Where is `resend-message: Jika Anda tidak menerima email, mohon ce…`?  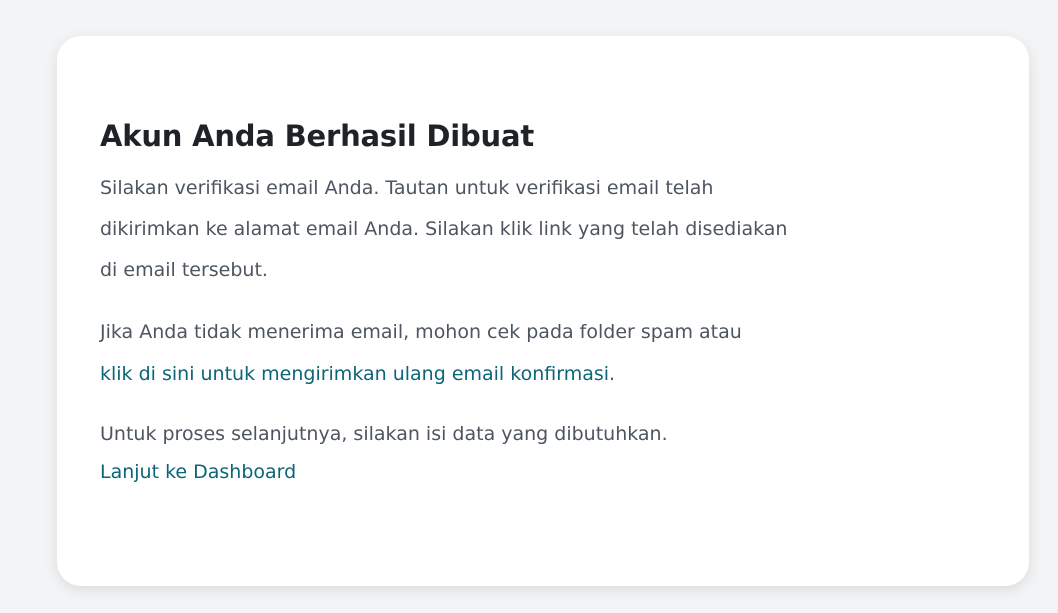
resend-message: Jika Anda tidak menerima email, mohon ce… is located at coordinates (540, 353).